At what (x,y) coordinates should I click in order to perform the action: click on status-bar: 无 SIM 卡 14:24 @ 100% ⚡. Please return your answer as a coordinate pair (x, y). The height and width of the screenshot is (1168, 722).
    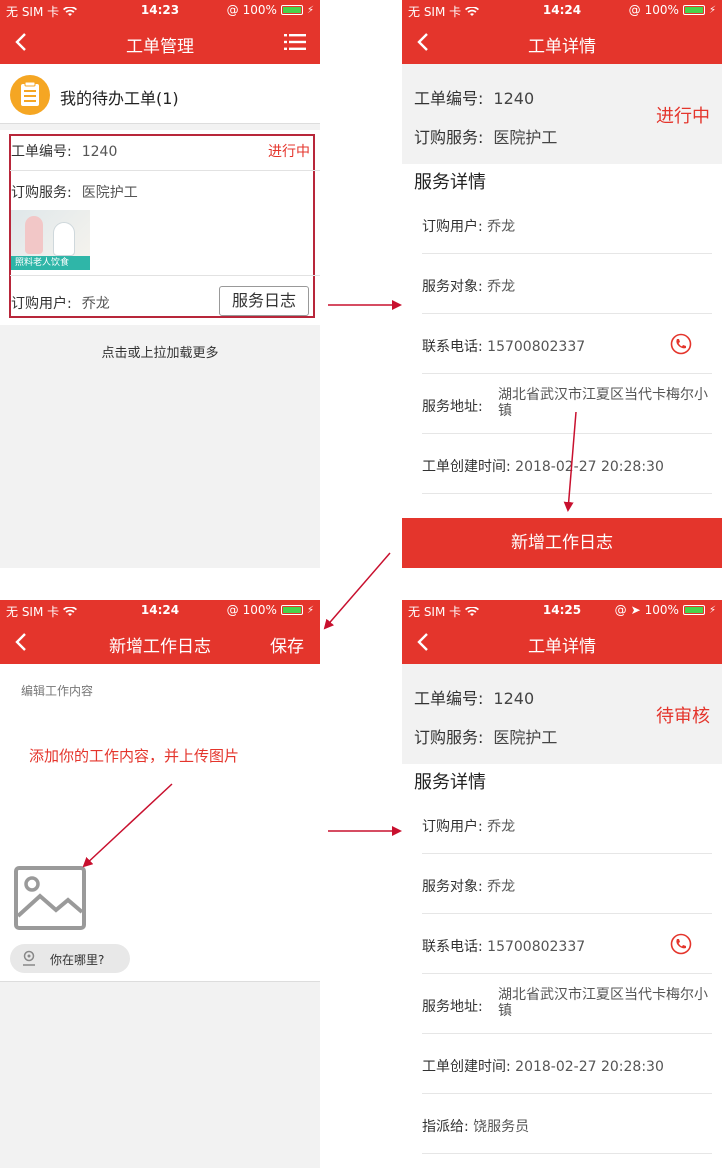
    Looking at the image, I should click on (562, 10).